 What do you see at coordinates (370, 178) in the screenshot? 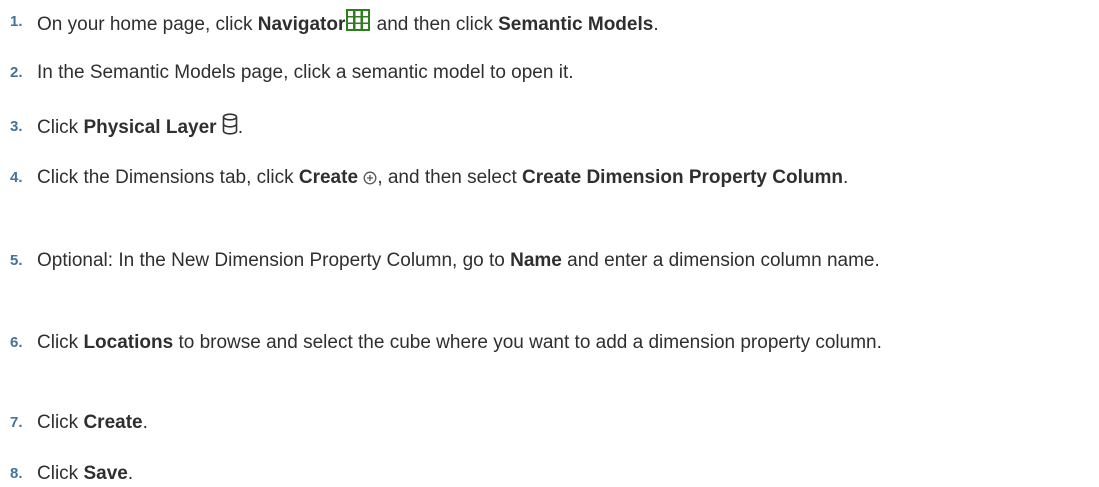
I see `add-circle-icon` at bounding box center [370, 178].